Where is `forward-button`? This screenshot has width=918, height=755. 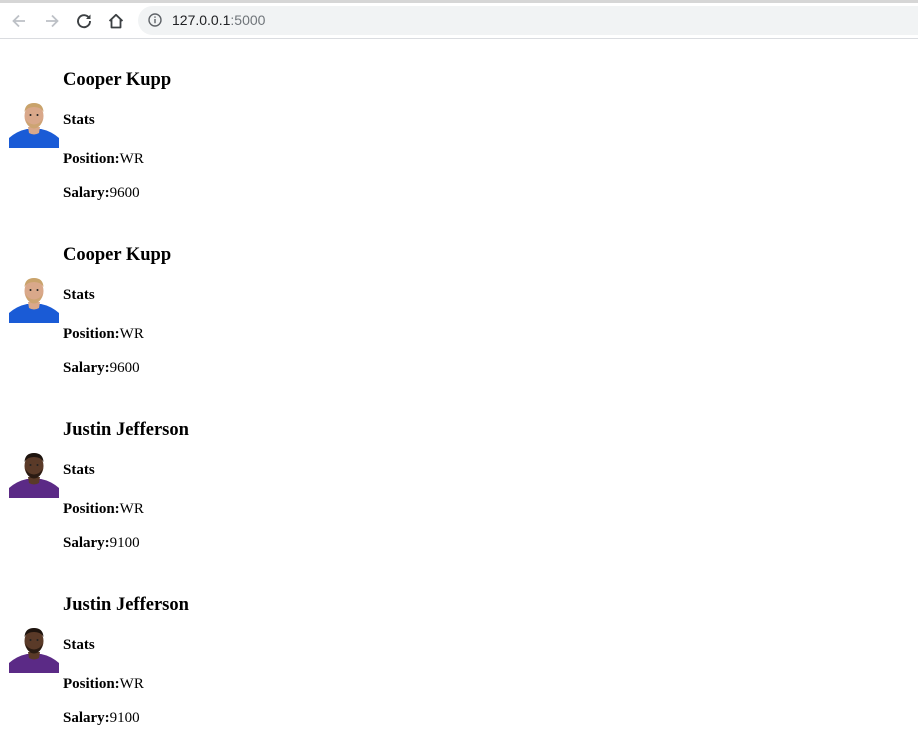 forward-button is located at coordinates (52, 21).